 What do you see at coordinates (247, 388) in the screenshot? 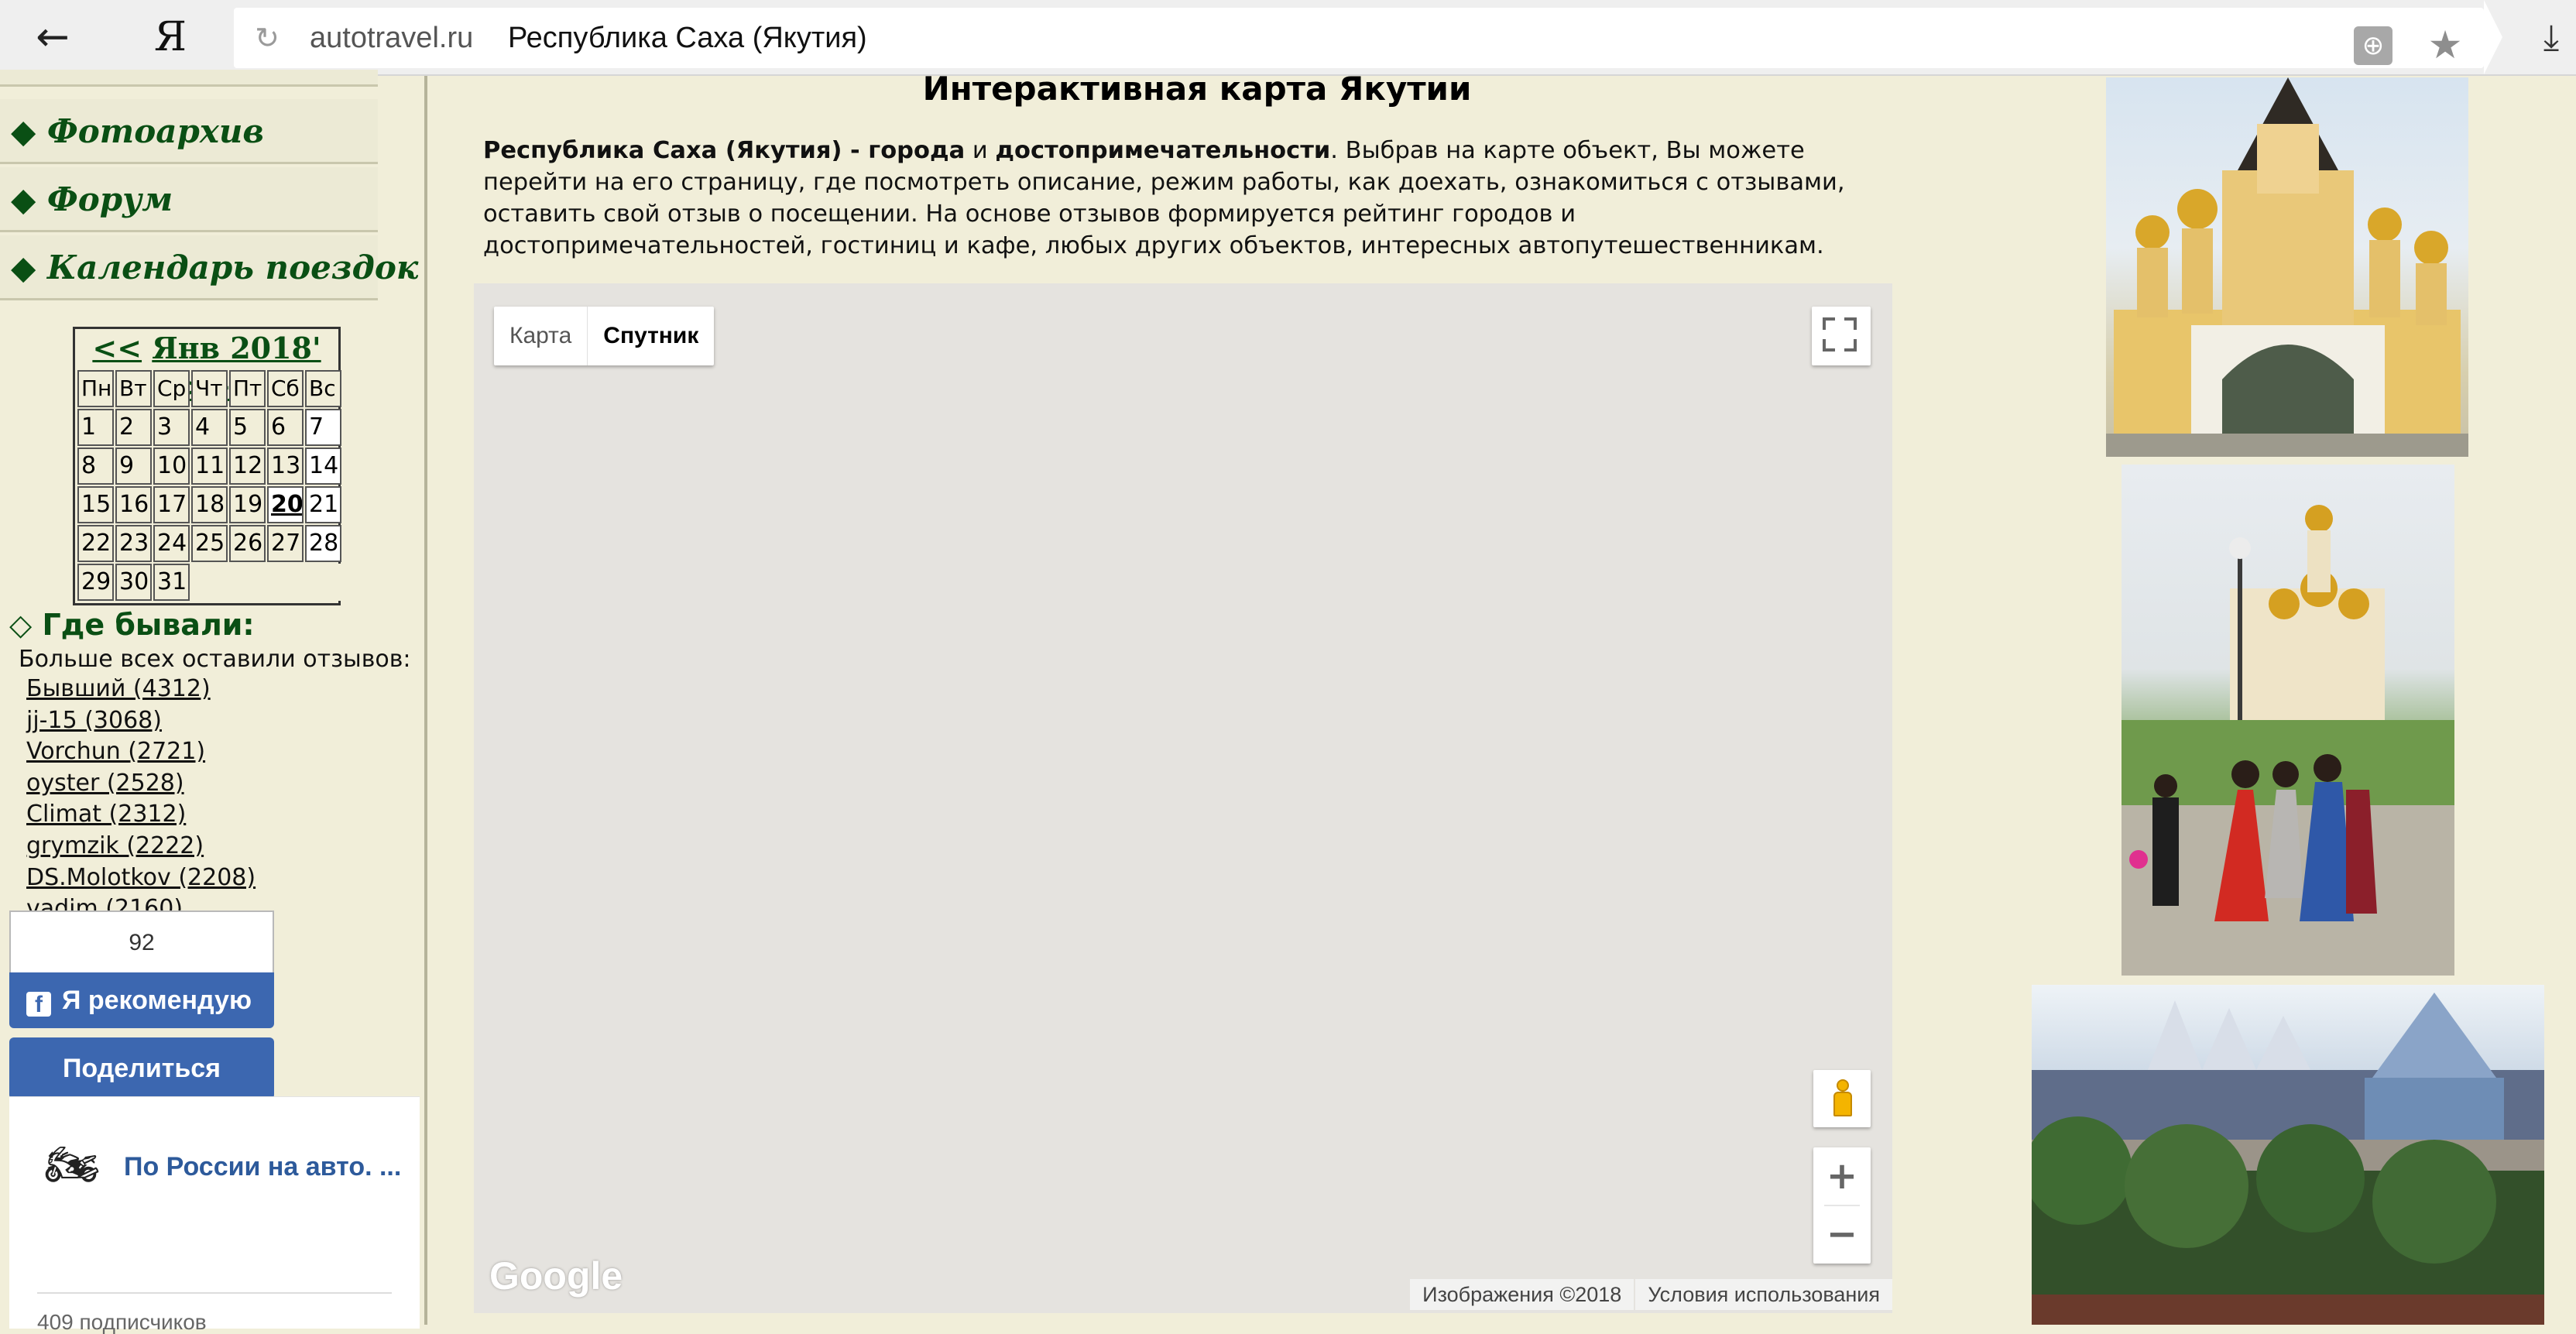
I see `calendar-weekday: Пт` at bounding box center [247, 388].